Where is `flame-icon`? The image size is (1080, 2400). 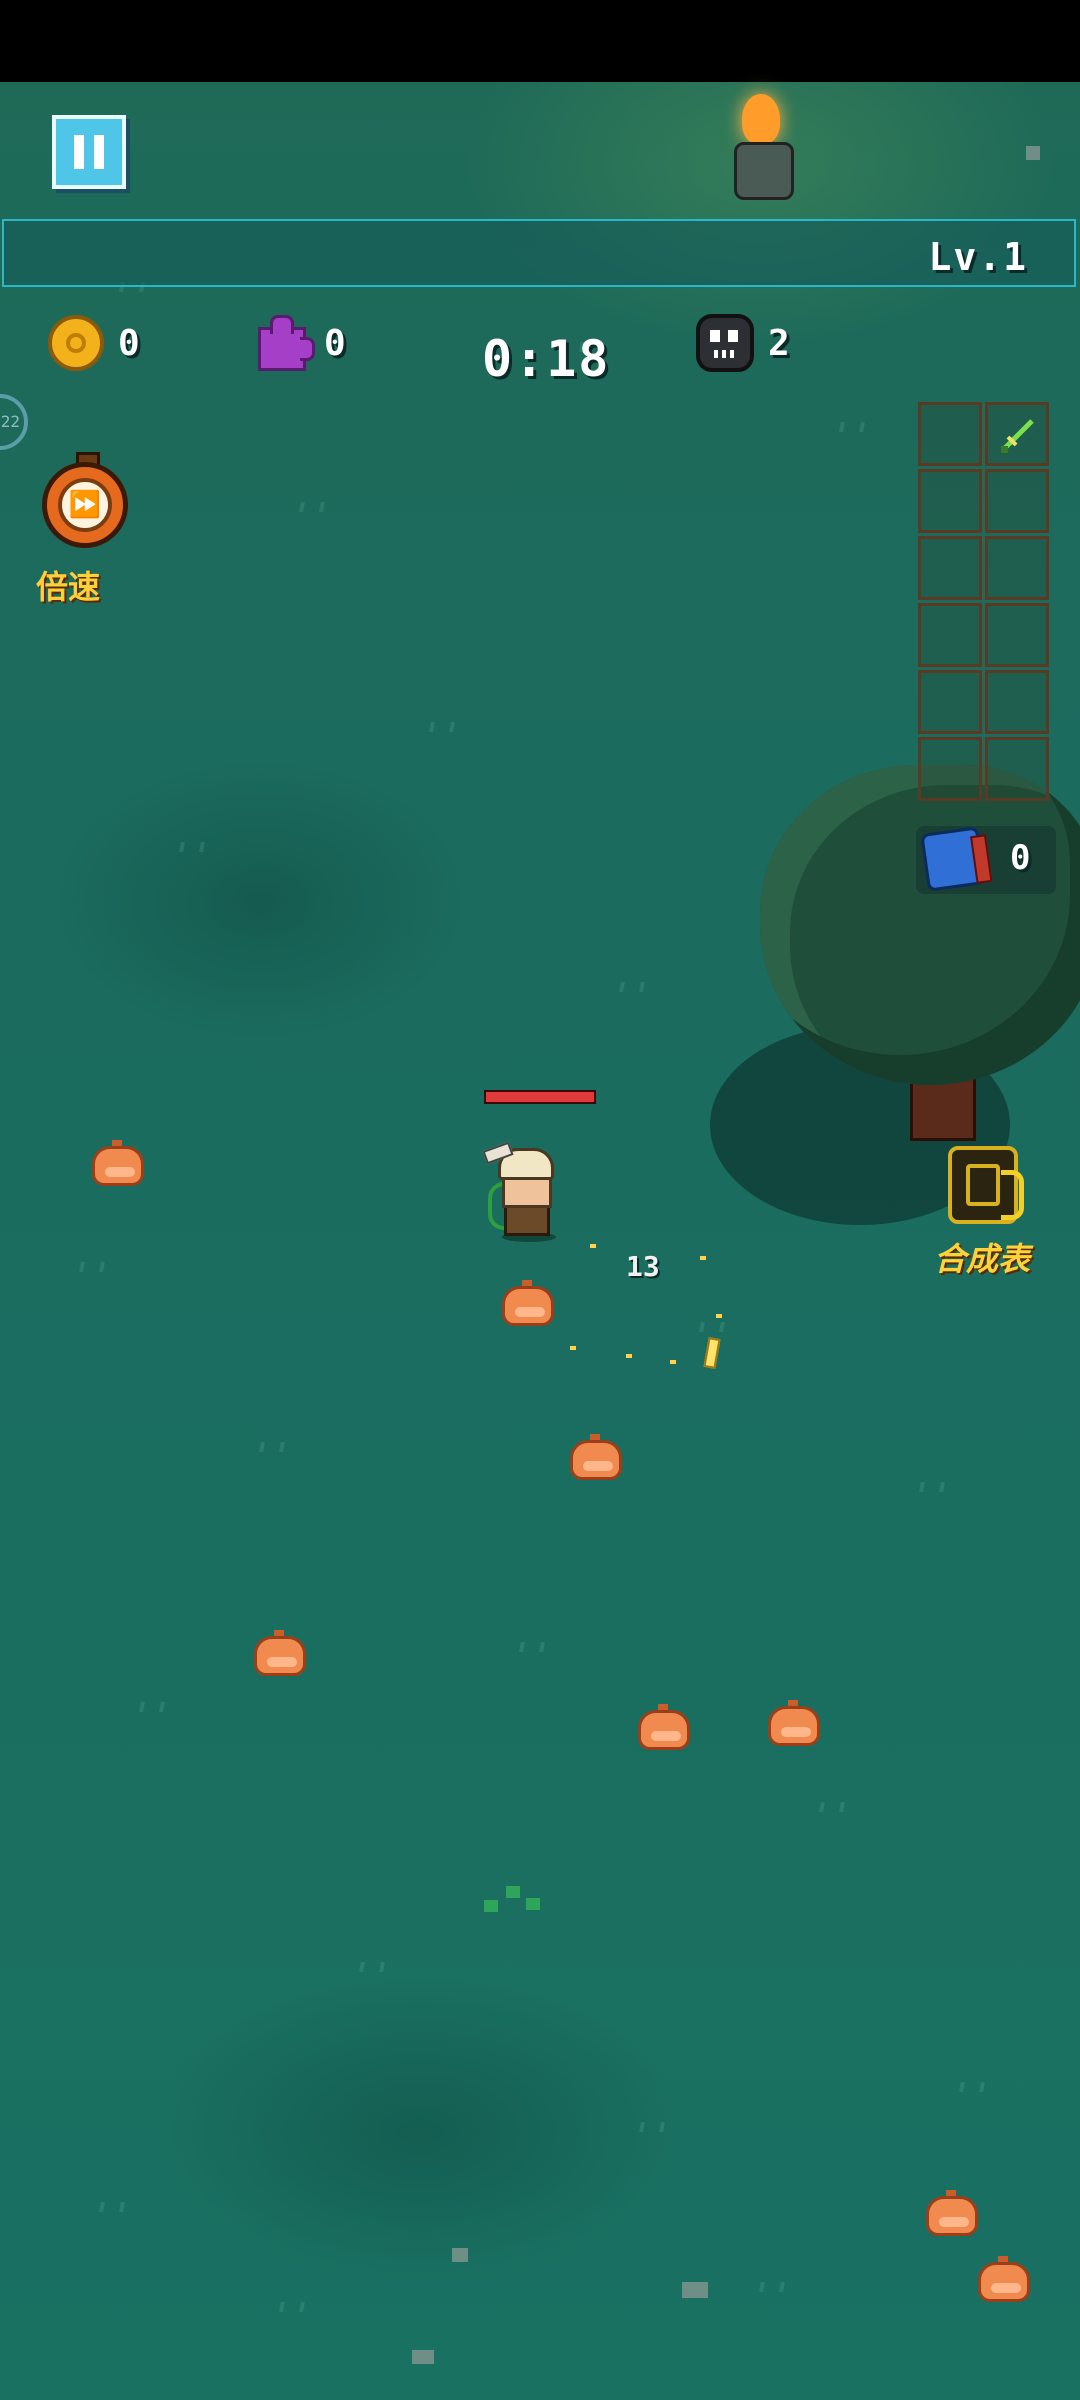
flame-icon is located at coordinates (761, 119).